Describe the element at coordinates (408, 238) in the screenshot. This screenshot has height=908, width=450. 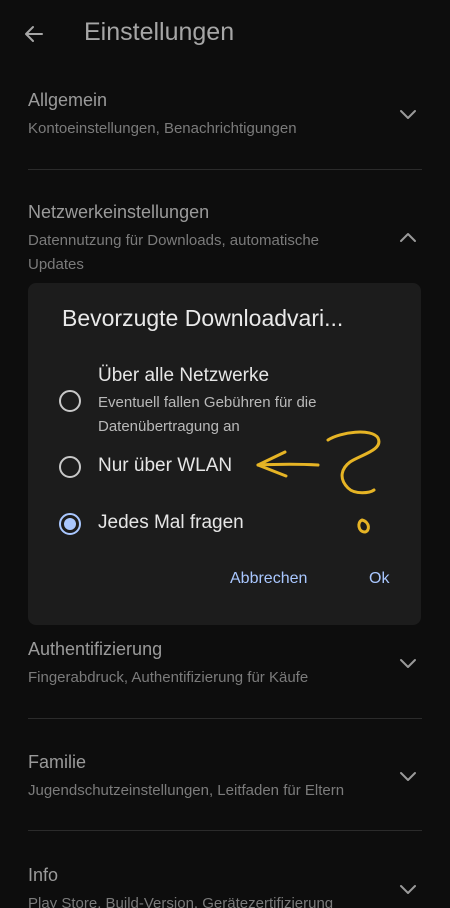
I see `chevron-up-icon` at that location.